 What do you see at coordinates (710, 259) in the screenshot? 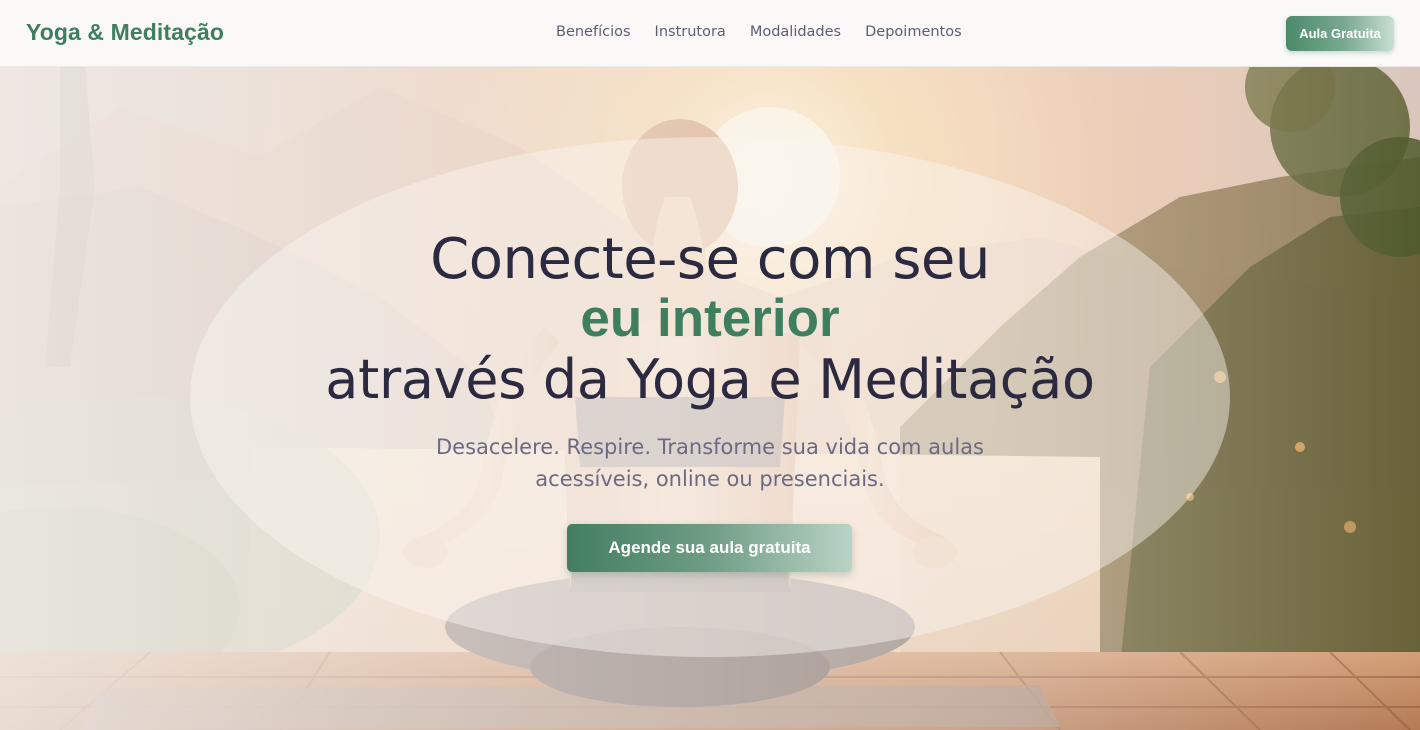
I see `hero-headline-line1: Conecte-se com seu` at bounding box center [710, 259].